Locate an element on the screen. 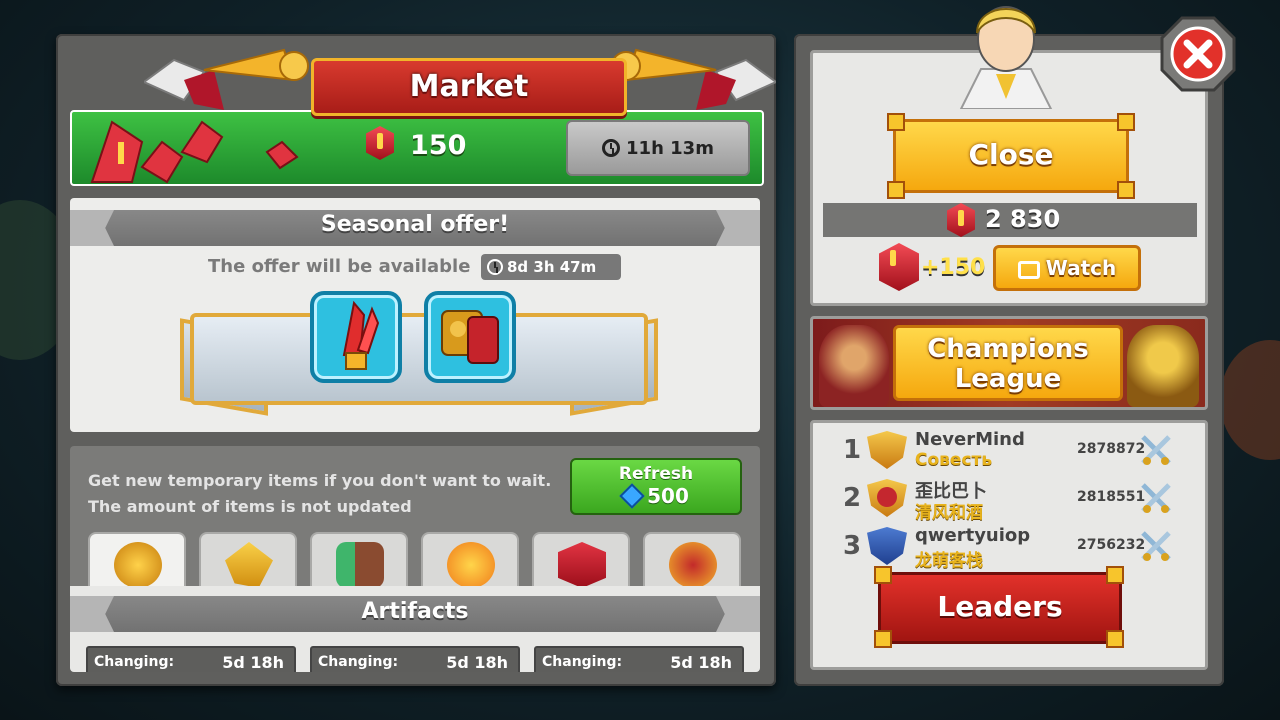 This screenshot has height=720, width=1280. gem-book-icon is located at coordinates (582, 565).